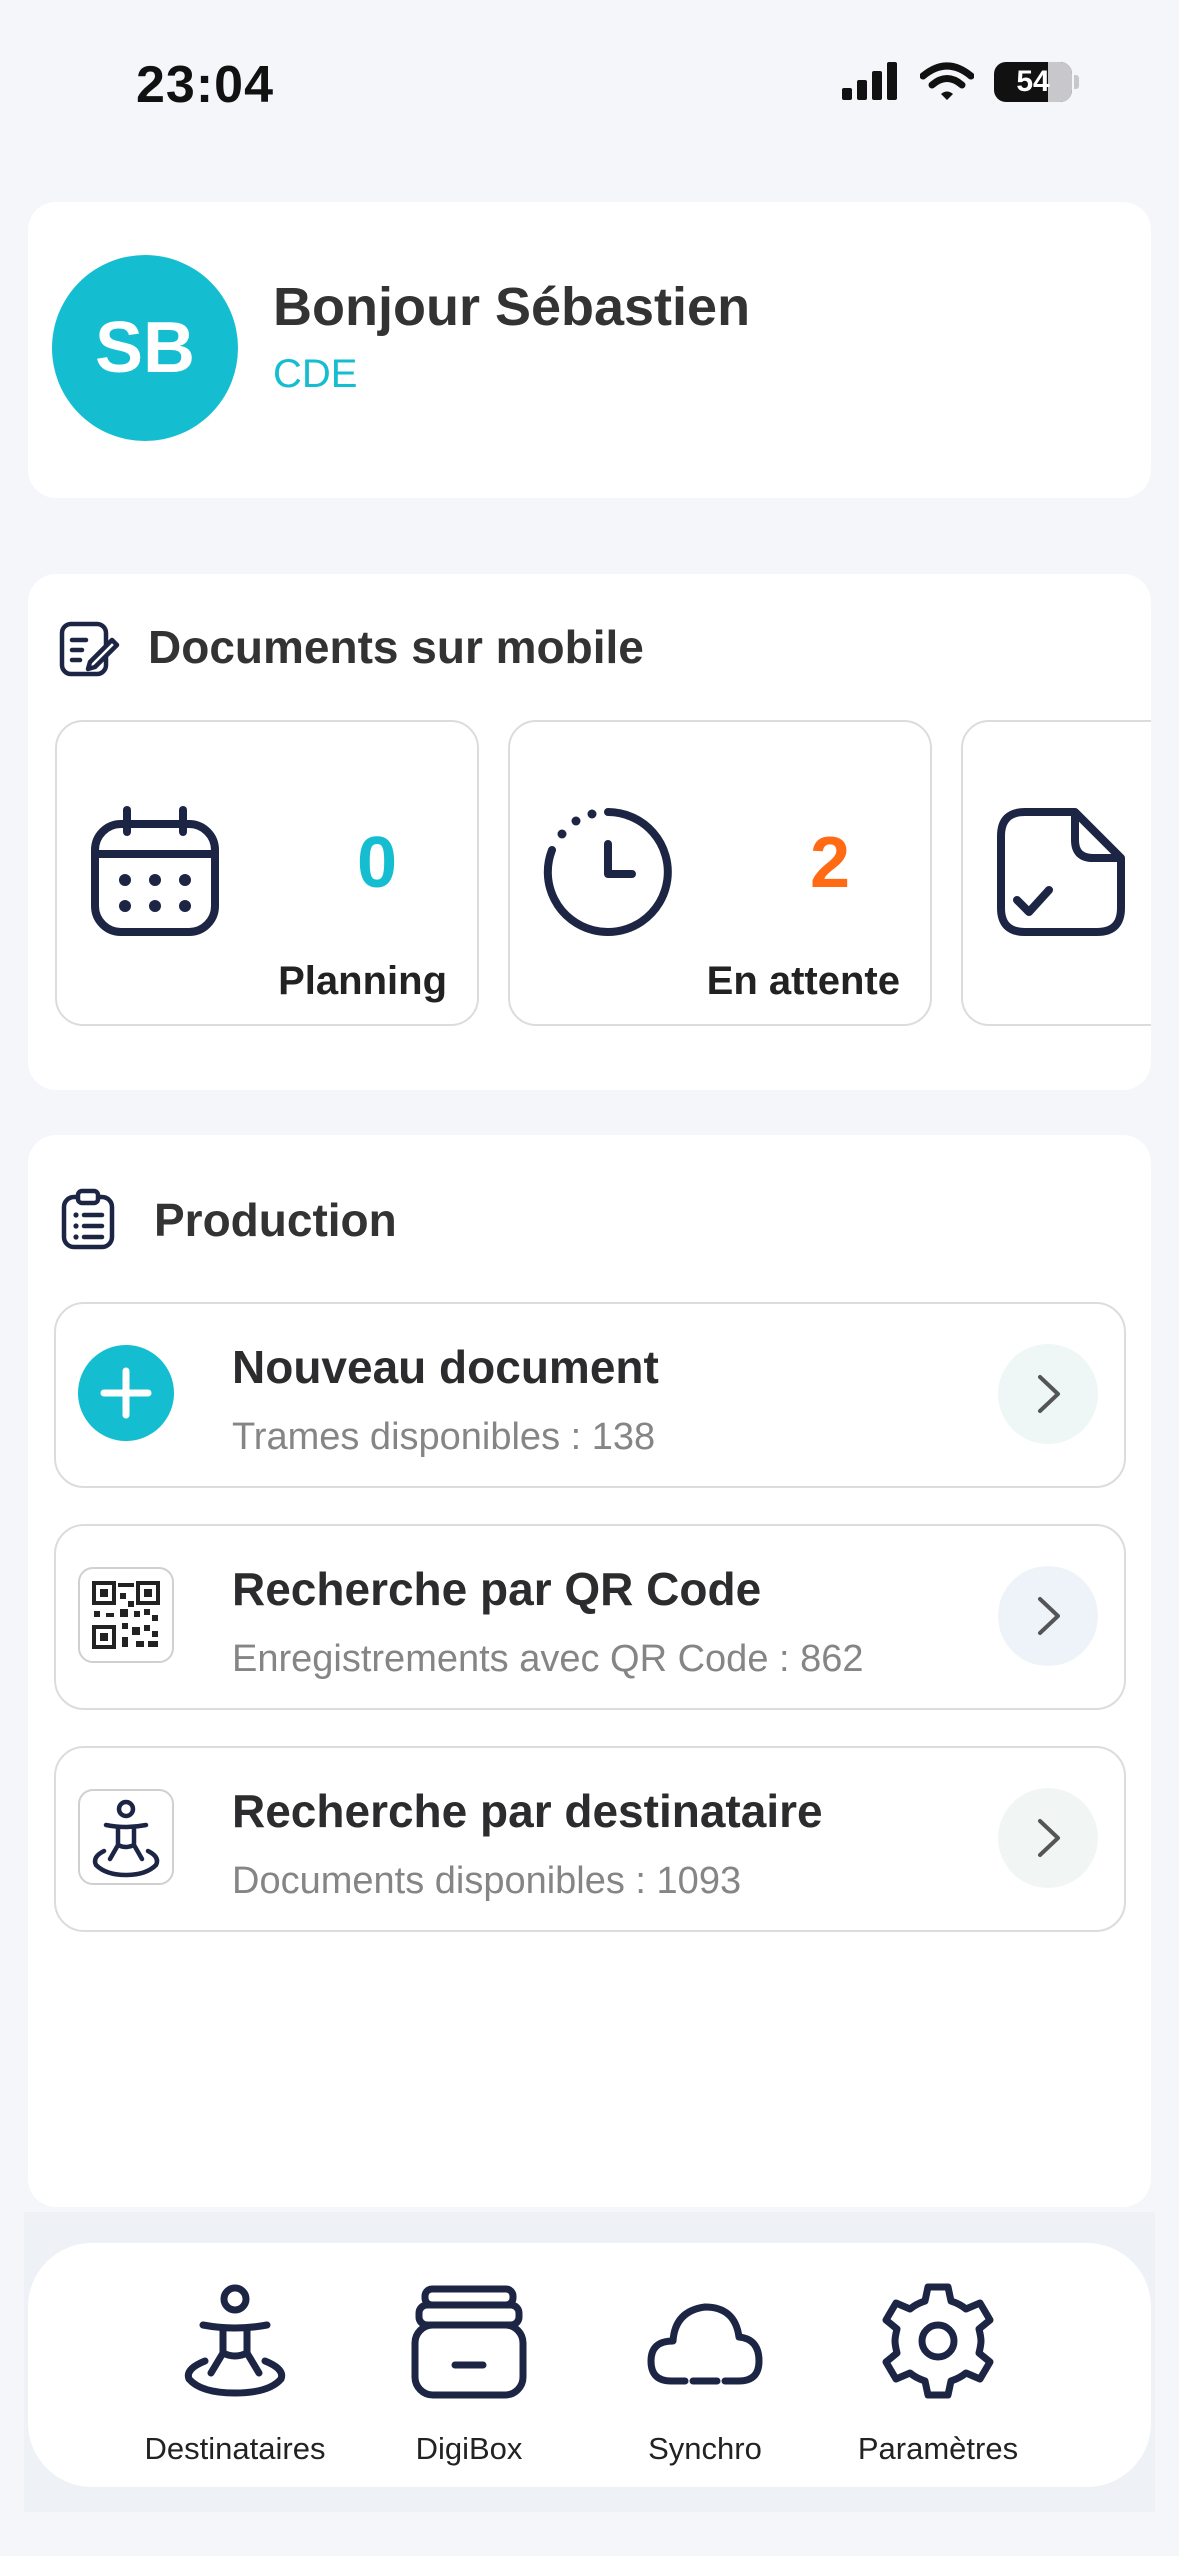 The image size is (1179, 2556). I want to click on gear-icon, so click(938, 2341).